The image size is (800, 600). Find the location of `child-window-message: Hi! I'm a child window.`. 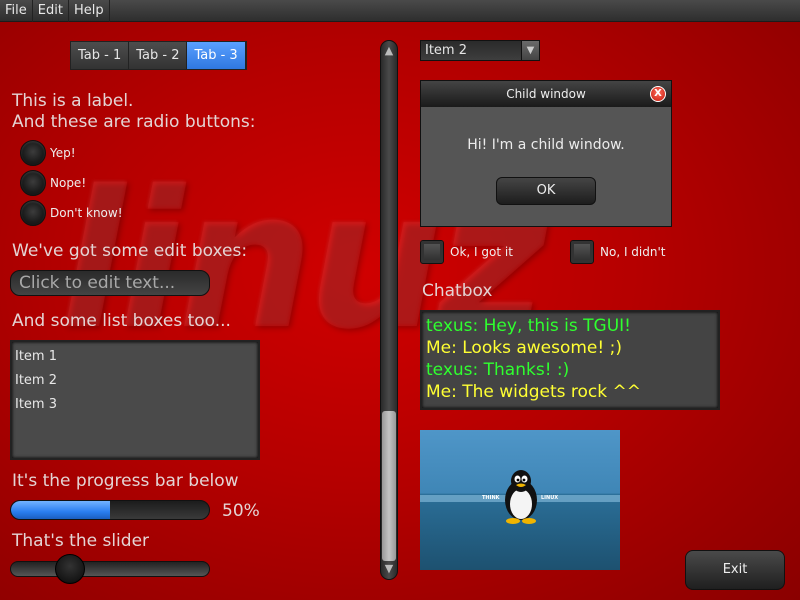

child-window-message: Hi! I'm a child window. is located at coordinates (546, 145).